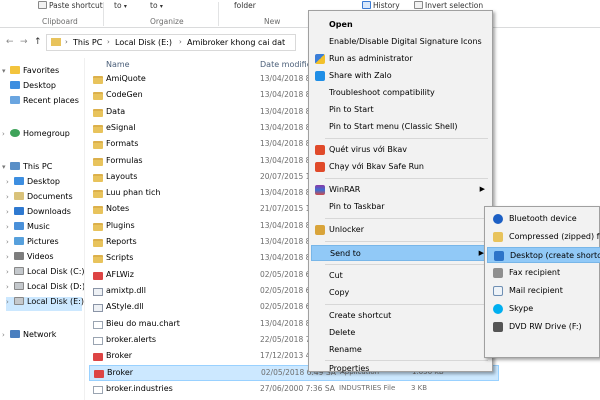 The width and height of the screenshot is (600, 400). I want to click on send-to-bluetooth: Bluetooth device, so click(543, 219).